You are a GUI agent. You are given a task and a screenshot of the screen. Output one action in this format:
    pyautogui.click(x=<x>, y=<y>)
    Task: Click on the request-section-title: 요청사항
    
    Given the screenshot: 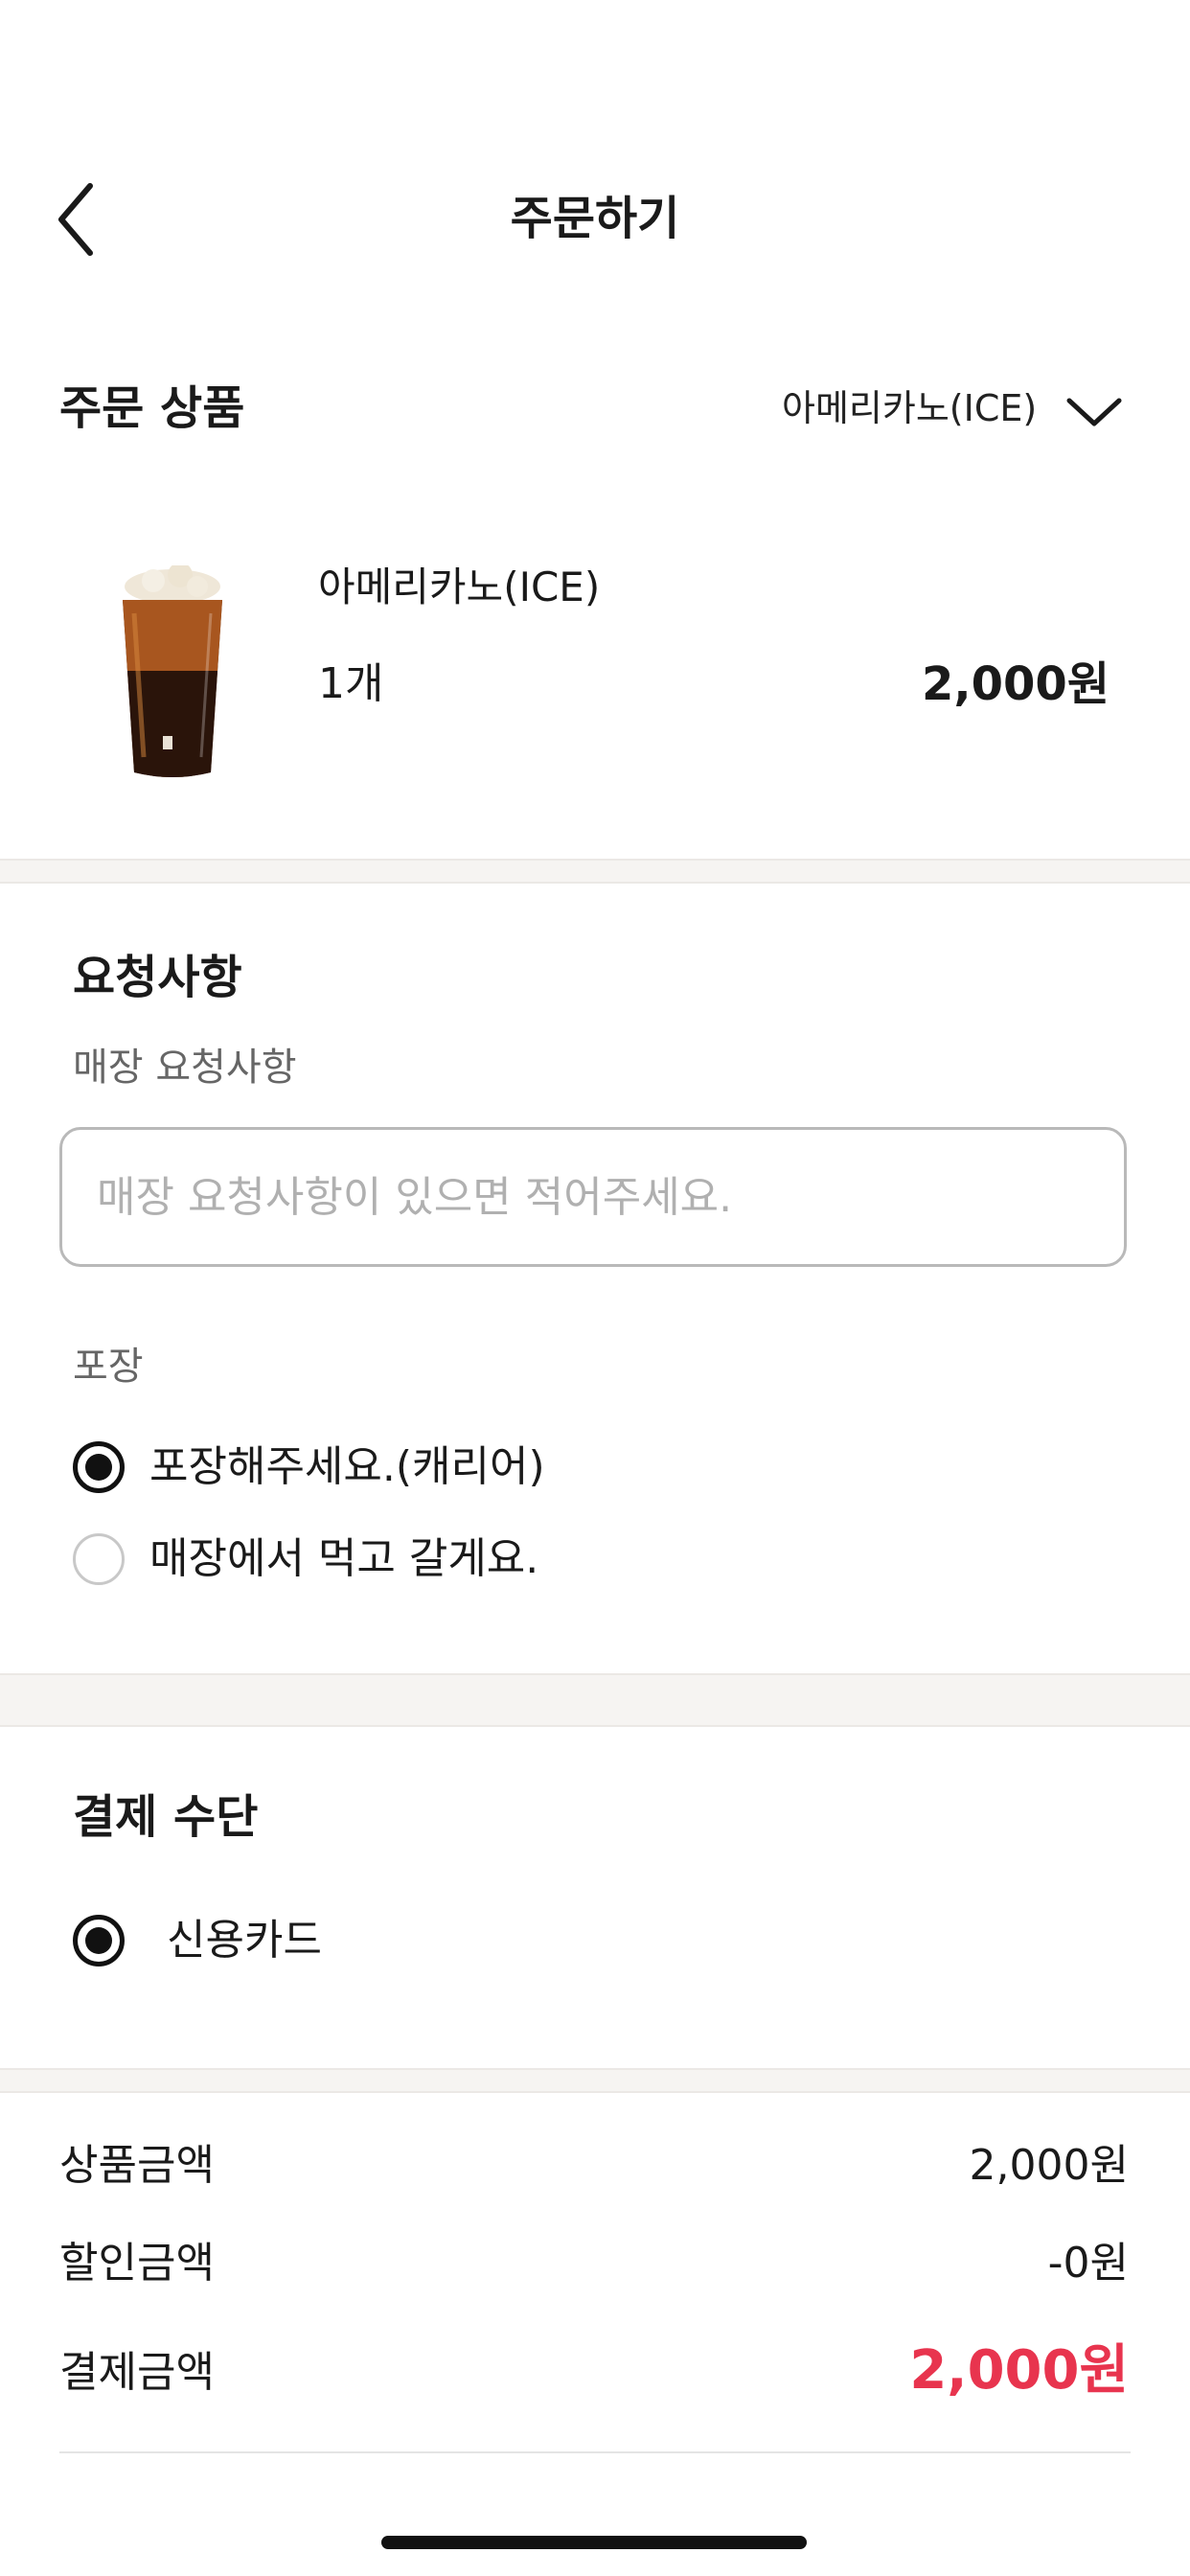 What is the action you would take?
    pyautogui.click(x=158, y=977)
    